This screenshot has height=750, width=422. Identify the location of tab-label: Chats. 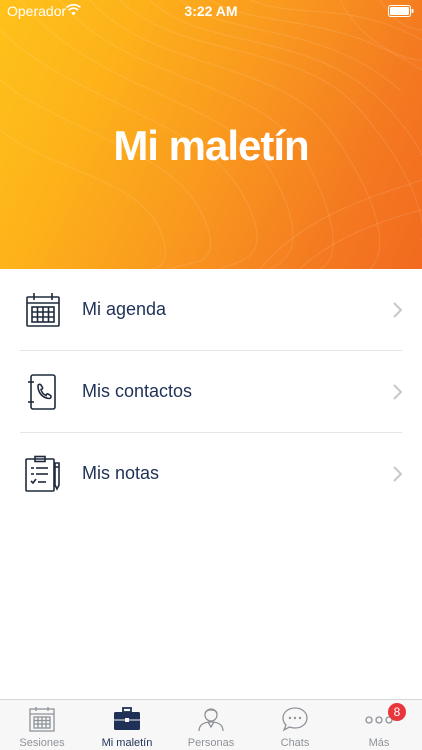
(295, 743).